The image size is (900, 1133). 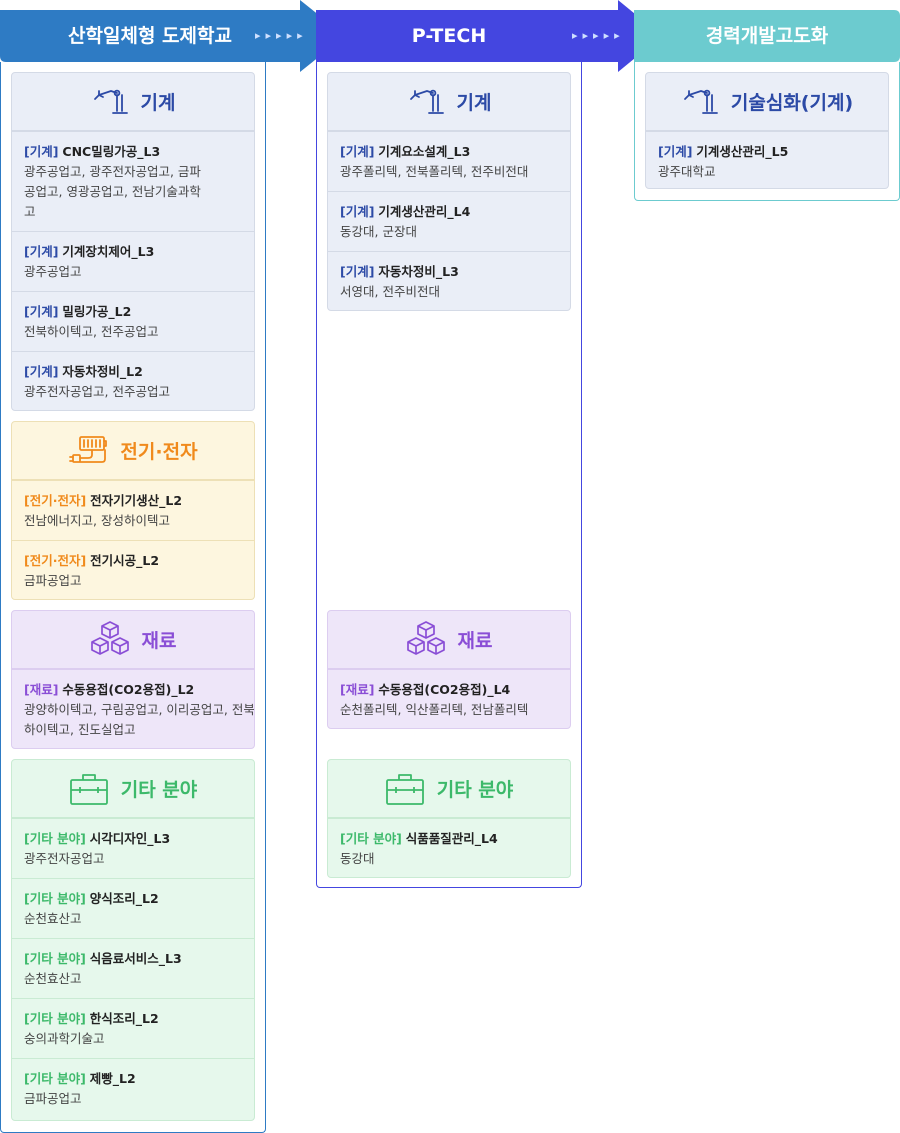 What do you see at coordinates (139, 719) in the screenshot?
I see `program-schools: 광양하이텍고, 구림공업고, 이리공업고, 전북하이텍고, 진도실업고` at bounding box center [139, 719].